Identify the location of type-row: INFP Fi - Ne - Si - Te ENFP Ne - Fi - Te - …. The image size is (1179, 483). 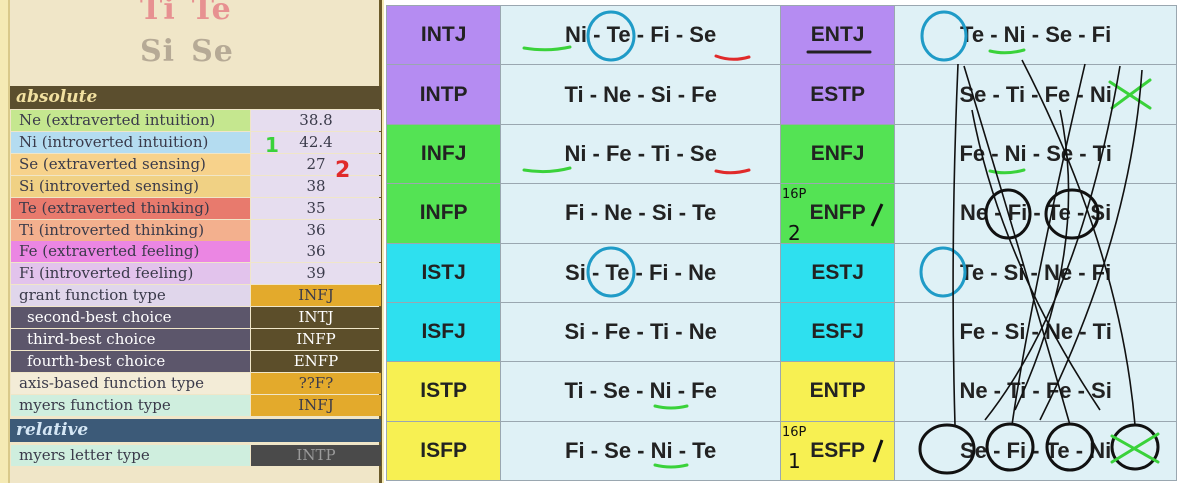
(781, 213).